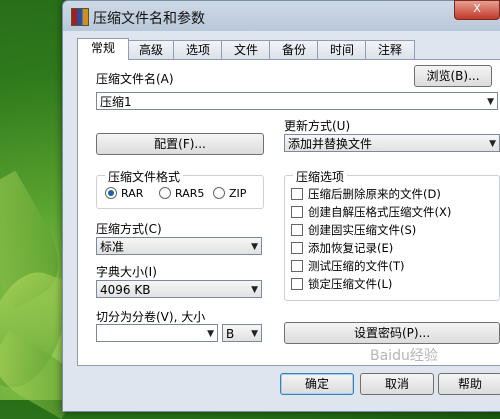 This screenshot has height=419, width=500. Describe the element at coordinates (179, 246) in the screenshot. I see `method-select: 标准 ▼` at that location.